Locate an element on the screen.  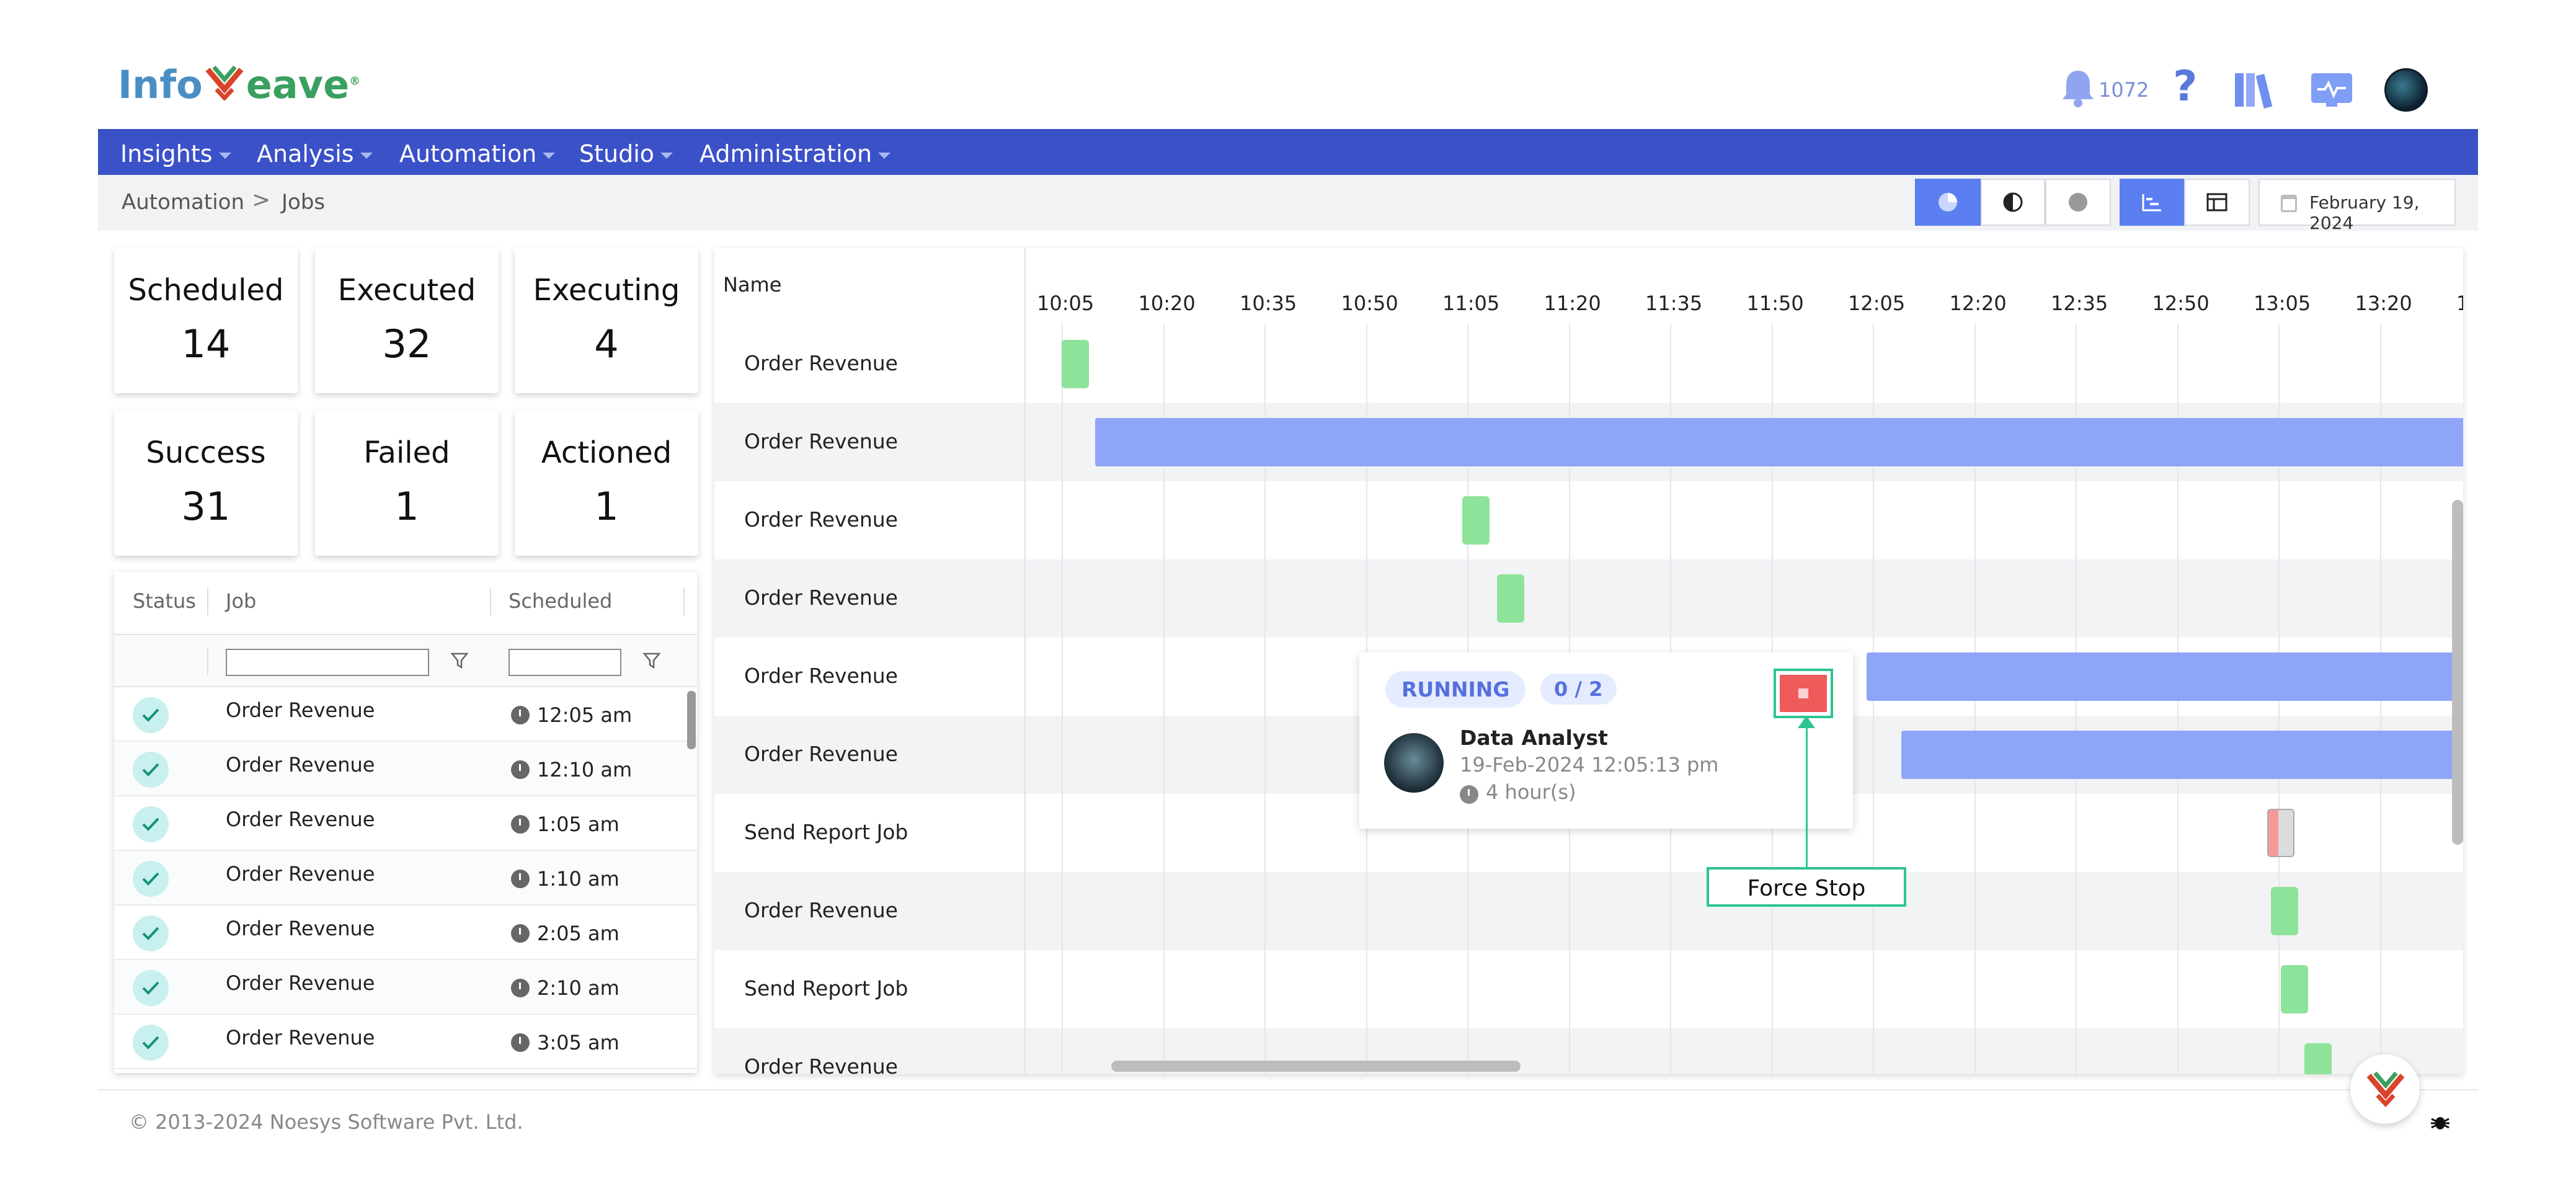
stat-value: 32 is located at coordinates (407, 344).